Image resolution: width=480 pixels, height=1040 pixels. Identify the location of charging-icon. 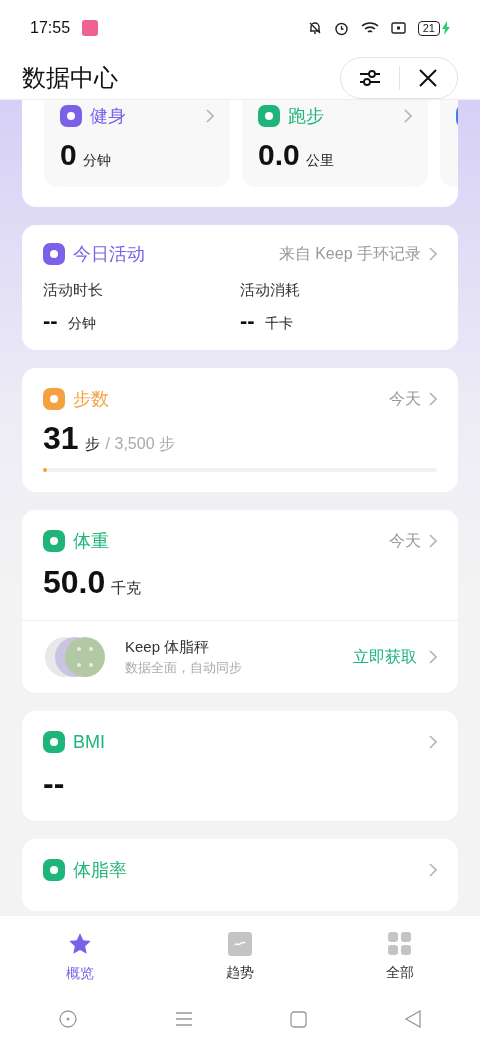
(446, 28).